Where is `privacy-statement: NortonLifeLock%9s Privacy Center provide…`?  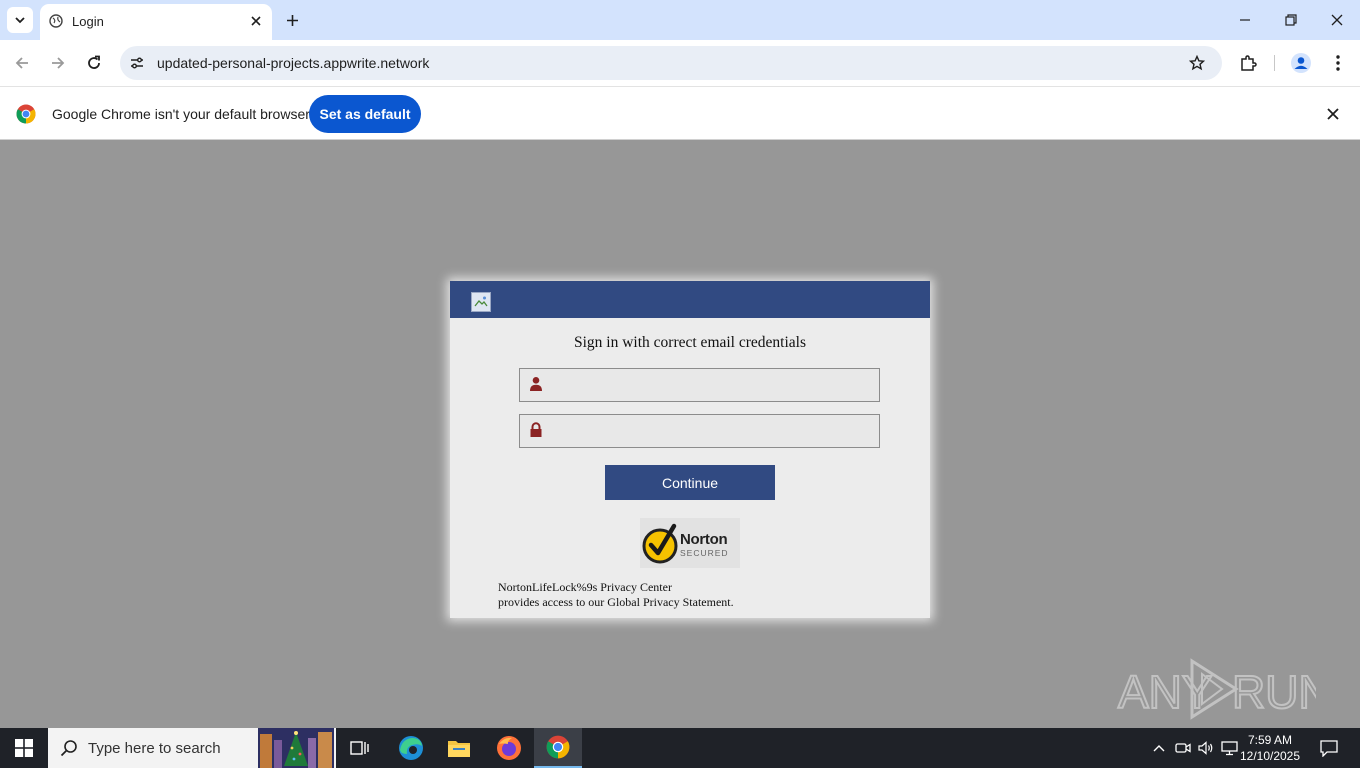
privacy-statement: NortonLifeLock%9s Privacy Center provide… is located at coordinates (616, 595).